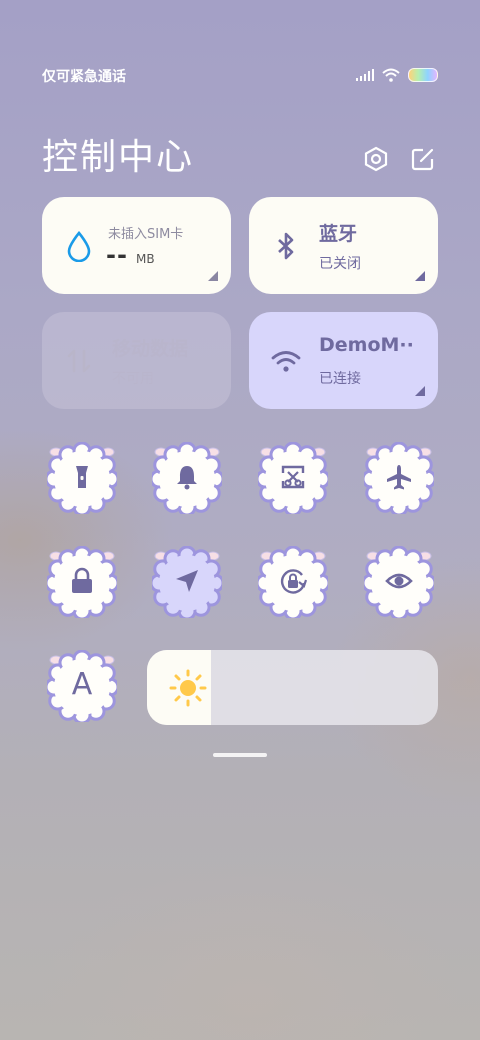 The image size is (480, 1040). Describe the element at coordinates (340, 264) in the screenshot. I see `bluetooth-status: 已关闭` at that location.